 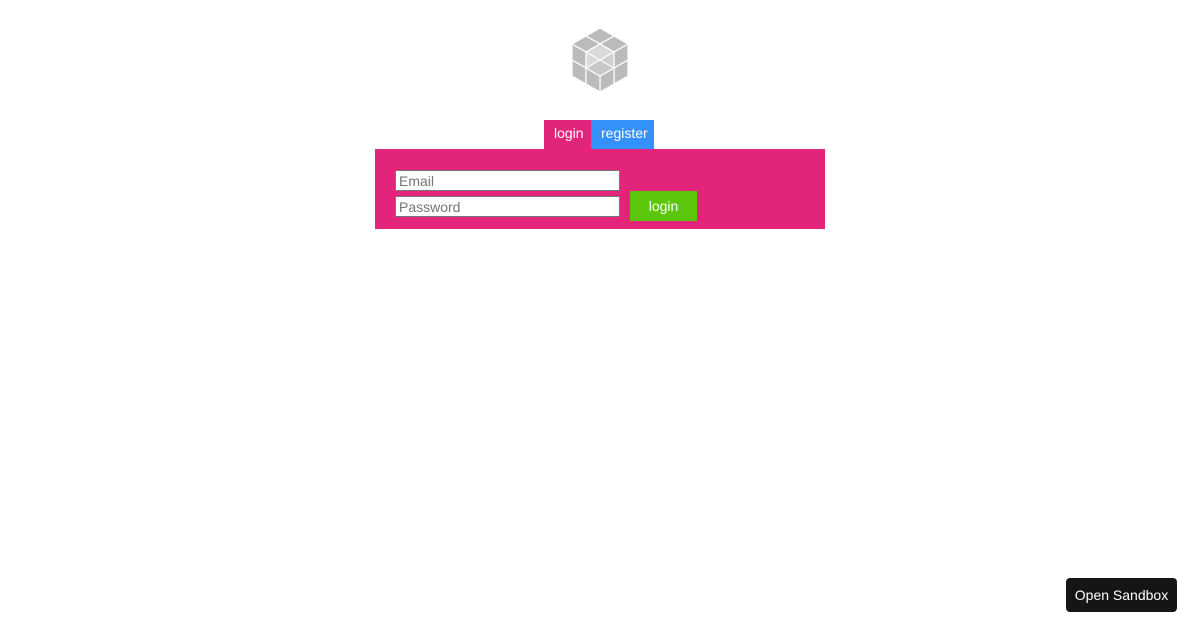 What do you see at coordinates (567, 134) in the screenshot?
I see `tab-login: login` at bounding box center [567, 134].